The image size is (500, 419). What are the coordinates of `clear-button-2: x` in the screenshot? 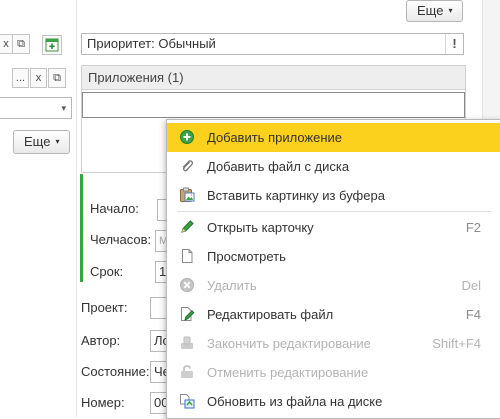 It's located at (38, 78).